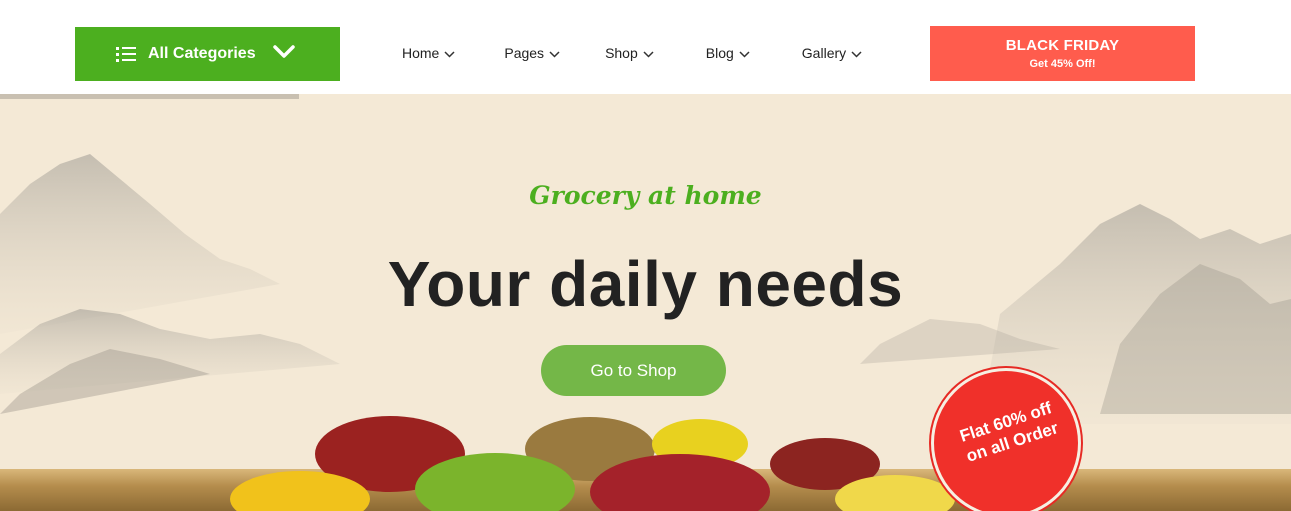 This screenshot has width=1291, height=511. I want to click on menu-item-pages: Pages, so click(532, 53).